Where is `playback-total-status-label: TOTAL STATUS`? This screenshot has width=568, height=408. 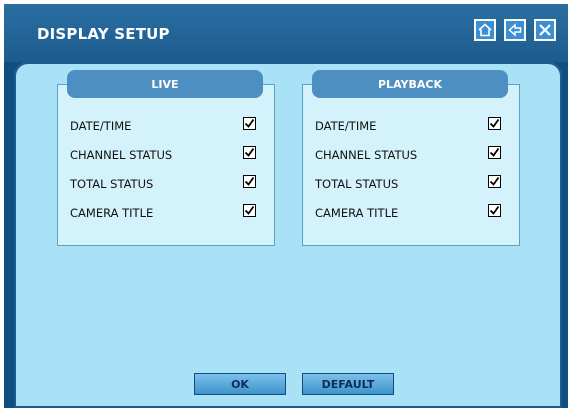
playback-total-status-label: TOTAL STATUS is located at coordinates (357, 184).